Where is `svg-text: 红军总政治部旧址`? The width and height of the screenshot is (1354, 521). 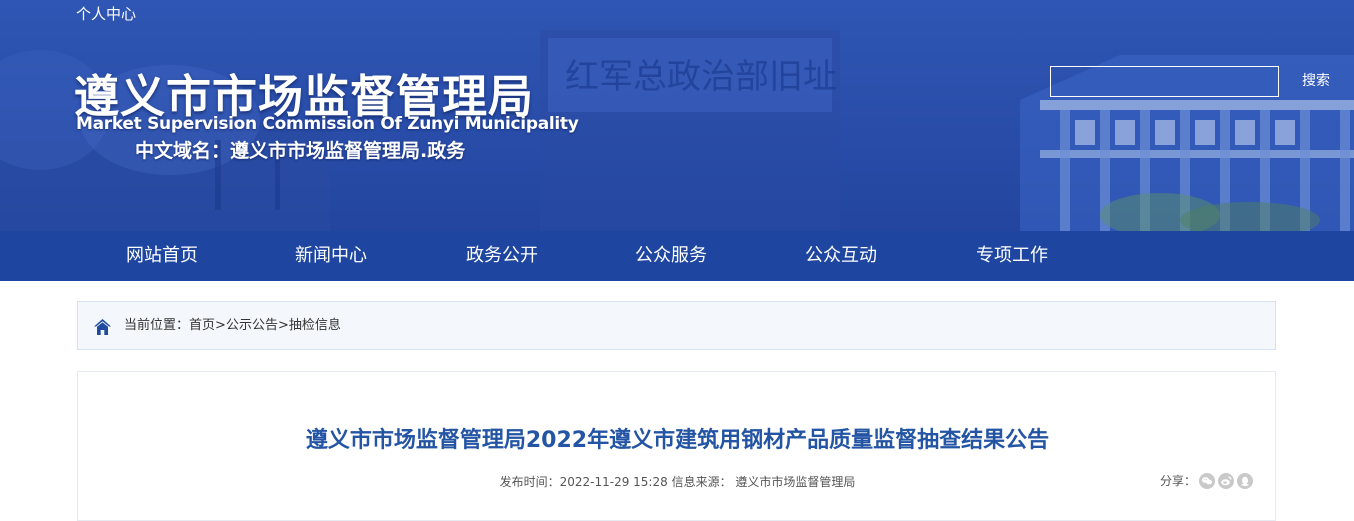
svg-text: 红军总政治部旧址 is located at coordinates (701, 77).